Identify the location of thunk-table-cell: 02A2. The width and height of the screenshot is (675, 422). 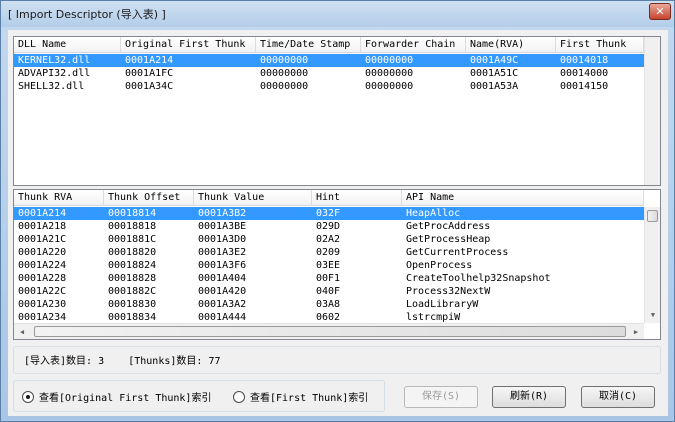
(328, 239).